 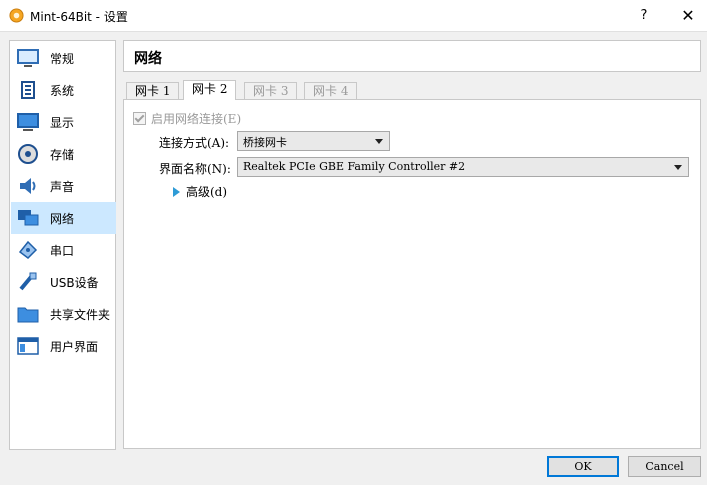 What do you see at coordinates (353, 16) in the screenshot?
I see `title-bar: Mint-64Bit - 设置 ? ✕` at bounding box center [353, 16].